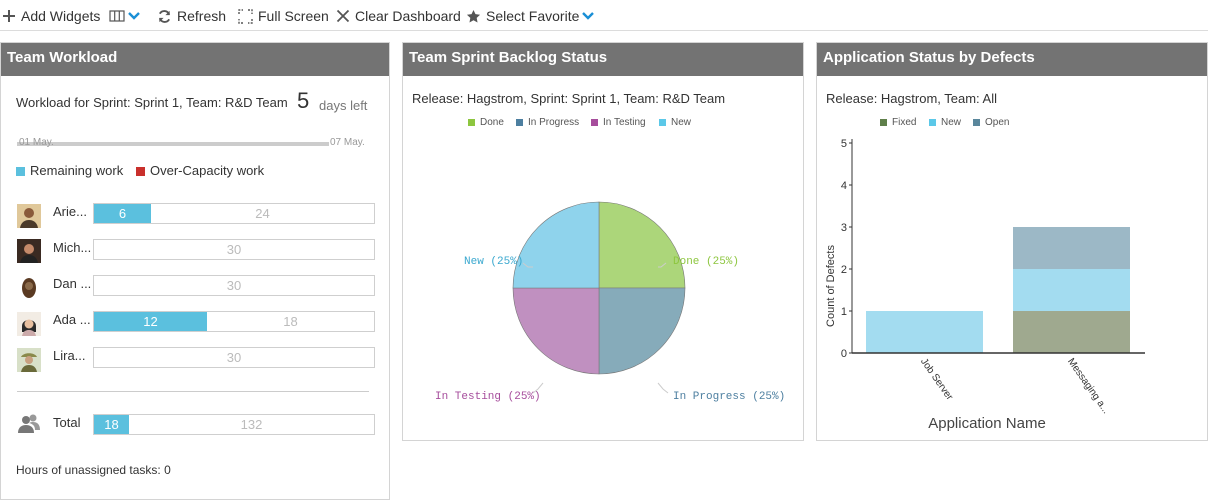  Describe the element at coordinates (140, 172) in the screenshot. I see `over-capacity-swatch` at that location.